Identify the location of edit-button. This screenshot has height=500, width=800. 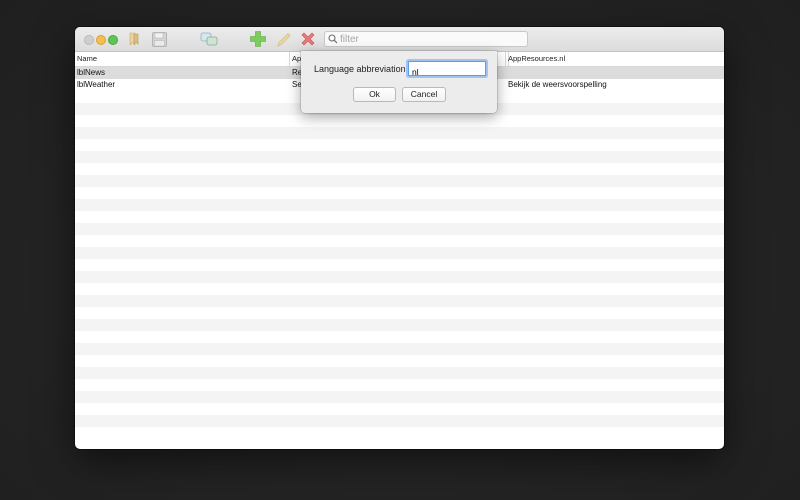
(284, 39).